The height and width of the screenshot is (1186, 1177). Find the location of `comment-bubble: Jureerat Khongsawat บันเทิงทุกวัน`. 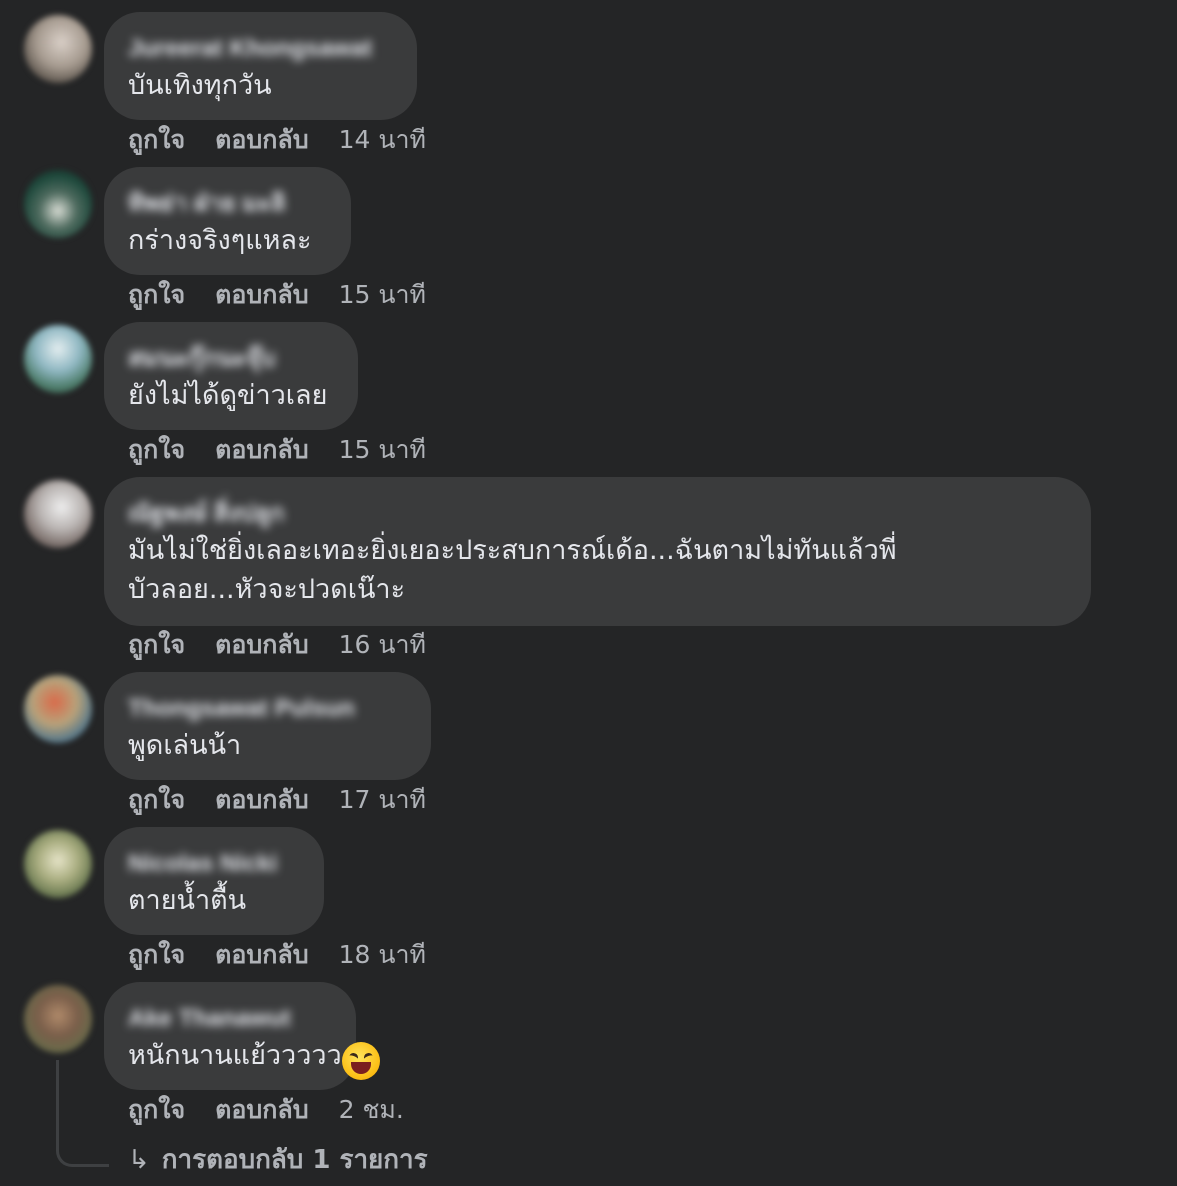

comment-bubble: Jureerat Khongsawat บันเทิงทุกวัน is located at coordinates (260, 66).